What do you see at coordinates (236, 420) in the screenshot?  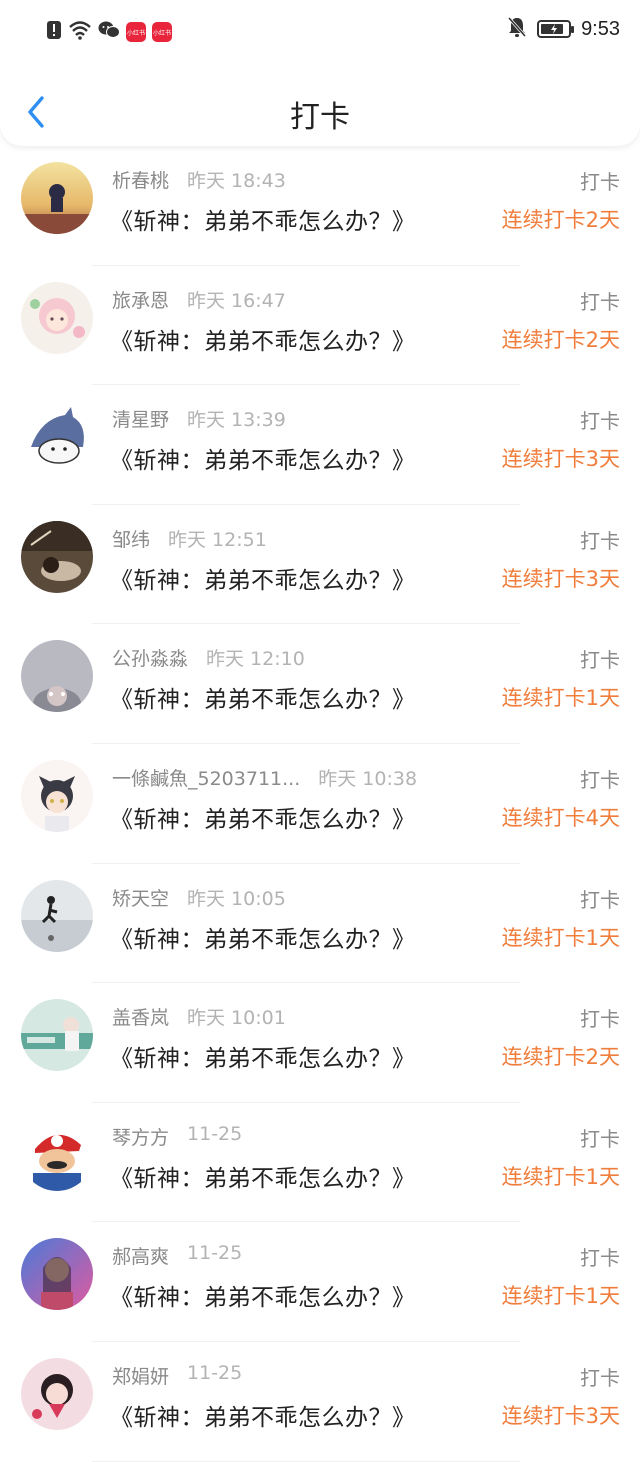 I see `post-time: 昨天 13:39` at bounding box center [236, 420].